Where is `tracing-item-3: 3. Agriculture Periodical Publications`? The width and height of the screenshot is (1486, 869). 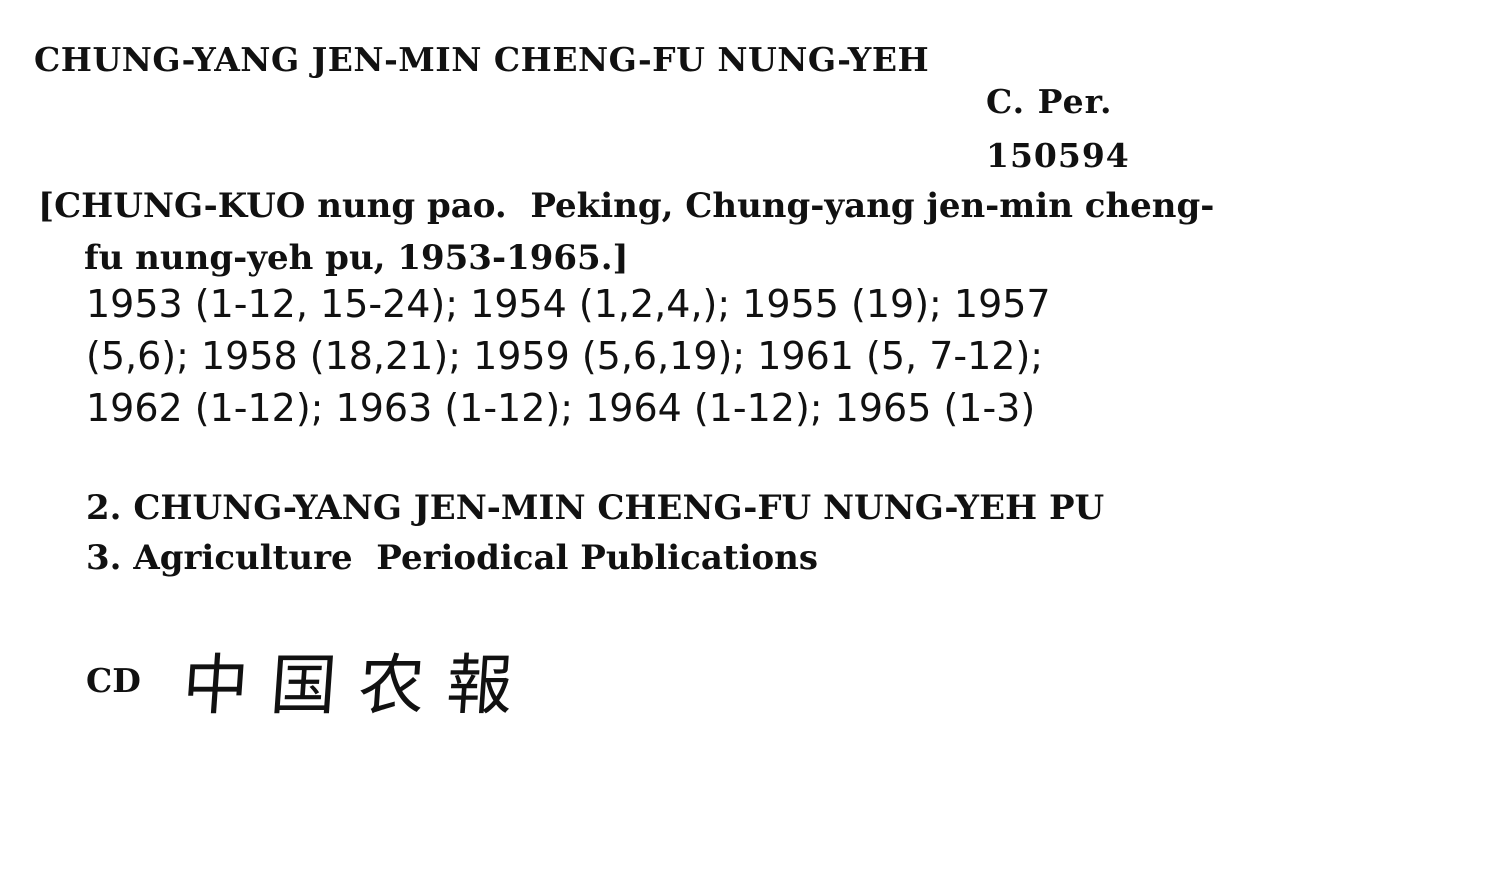 tracing-item-3: 3. Agriculture Periodical Publications is located at coordinates (452, 558).